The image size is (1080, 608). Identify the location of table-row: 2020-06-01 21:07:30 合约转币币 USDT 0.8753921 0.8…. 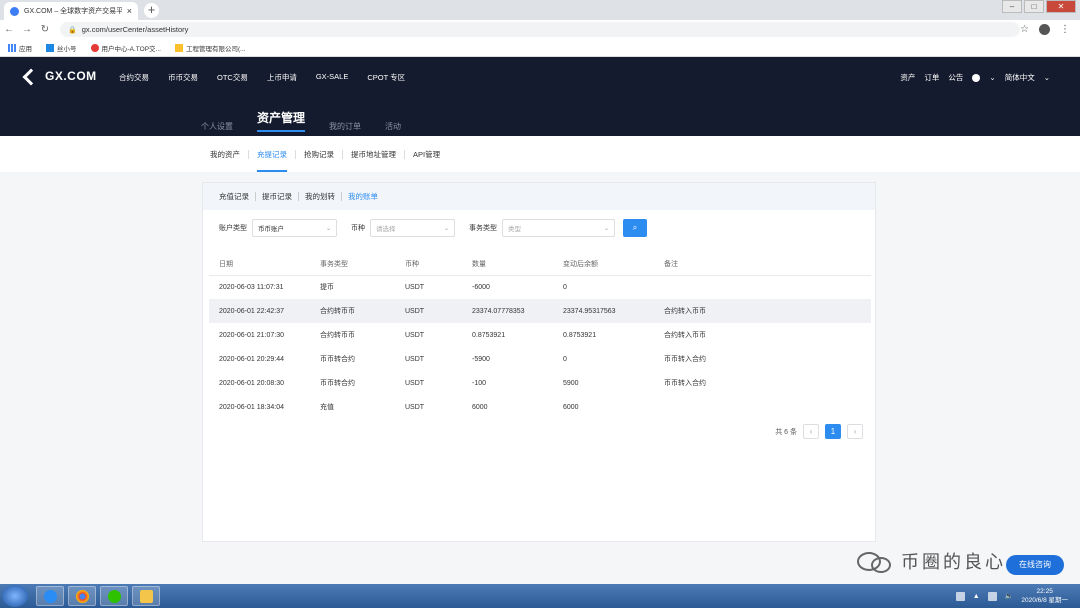
(462, 335).